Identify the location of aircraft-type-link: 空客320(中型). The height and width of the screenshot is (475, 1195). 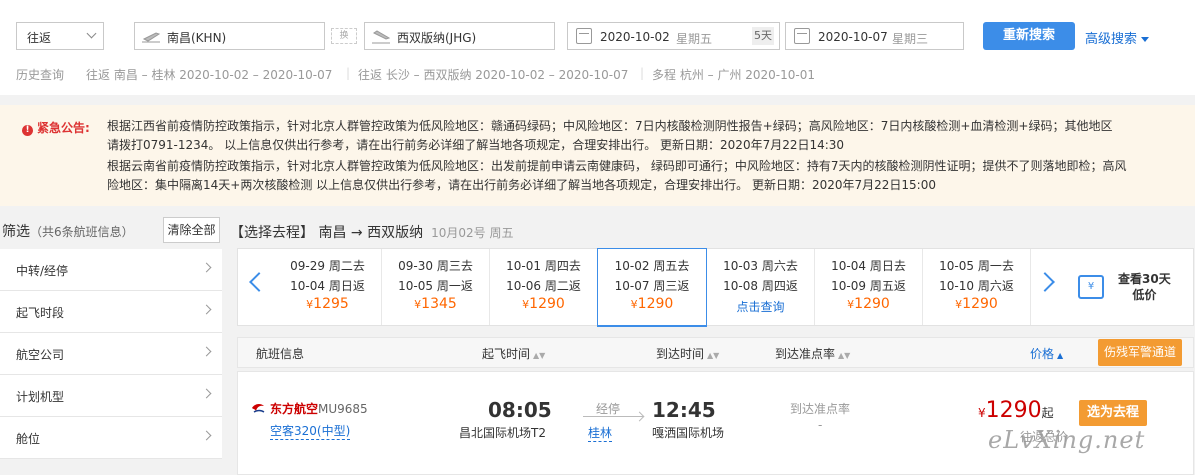
(310, 431).